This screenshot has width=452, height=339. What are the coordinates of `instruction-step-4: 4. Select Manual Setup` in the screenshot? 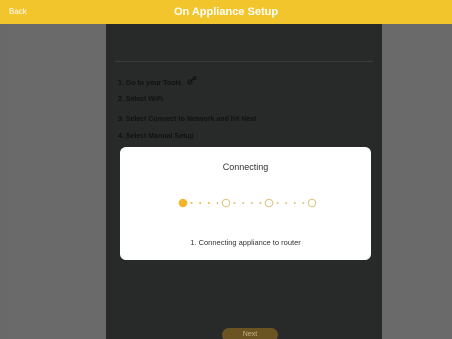 It's located at (156, 136).